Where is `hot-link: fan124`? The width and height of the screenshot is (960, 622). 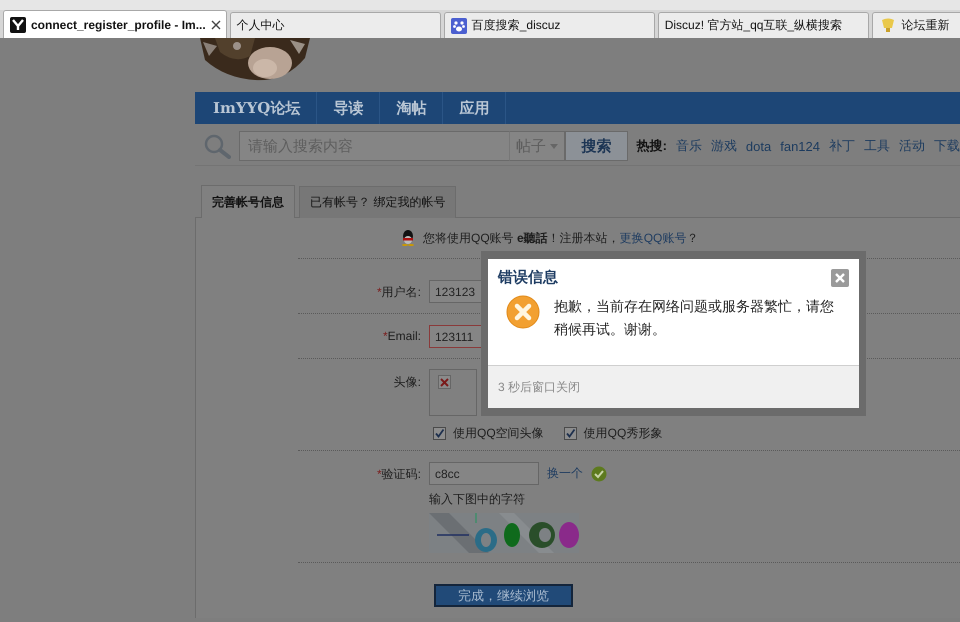
hot-link: fan124 is located at coordinates (800, 146).